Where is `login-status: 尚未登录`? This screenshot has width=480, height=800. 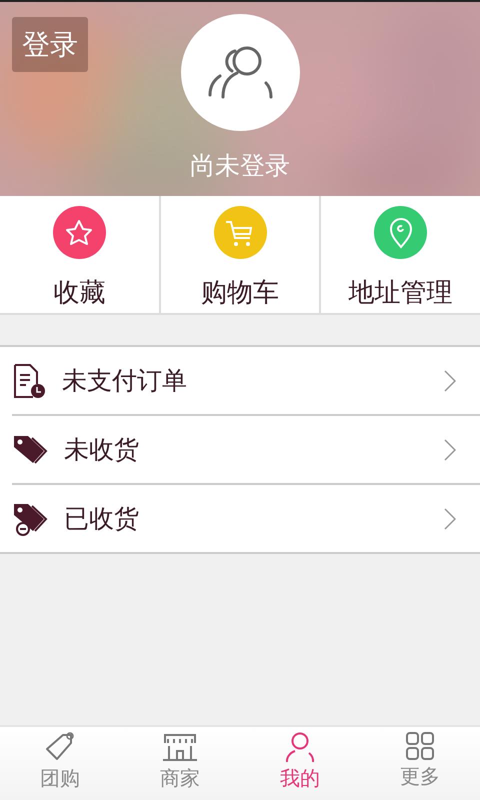
login-status: 尚未登录 is located at coordinates (240, 166).